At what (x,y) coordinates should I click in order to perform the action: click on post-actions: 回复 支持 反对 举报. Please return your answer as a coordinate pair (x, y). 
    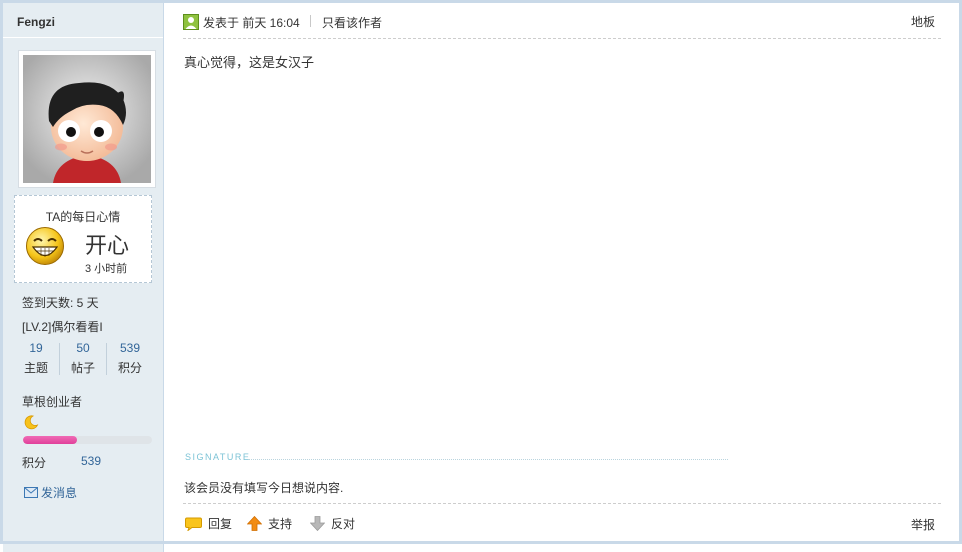
    Looking at the image, I should click on (562, 522).